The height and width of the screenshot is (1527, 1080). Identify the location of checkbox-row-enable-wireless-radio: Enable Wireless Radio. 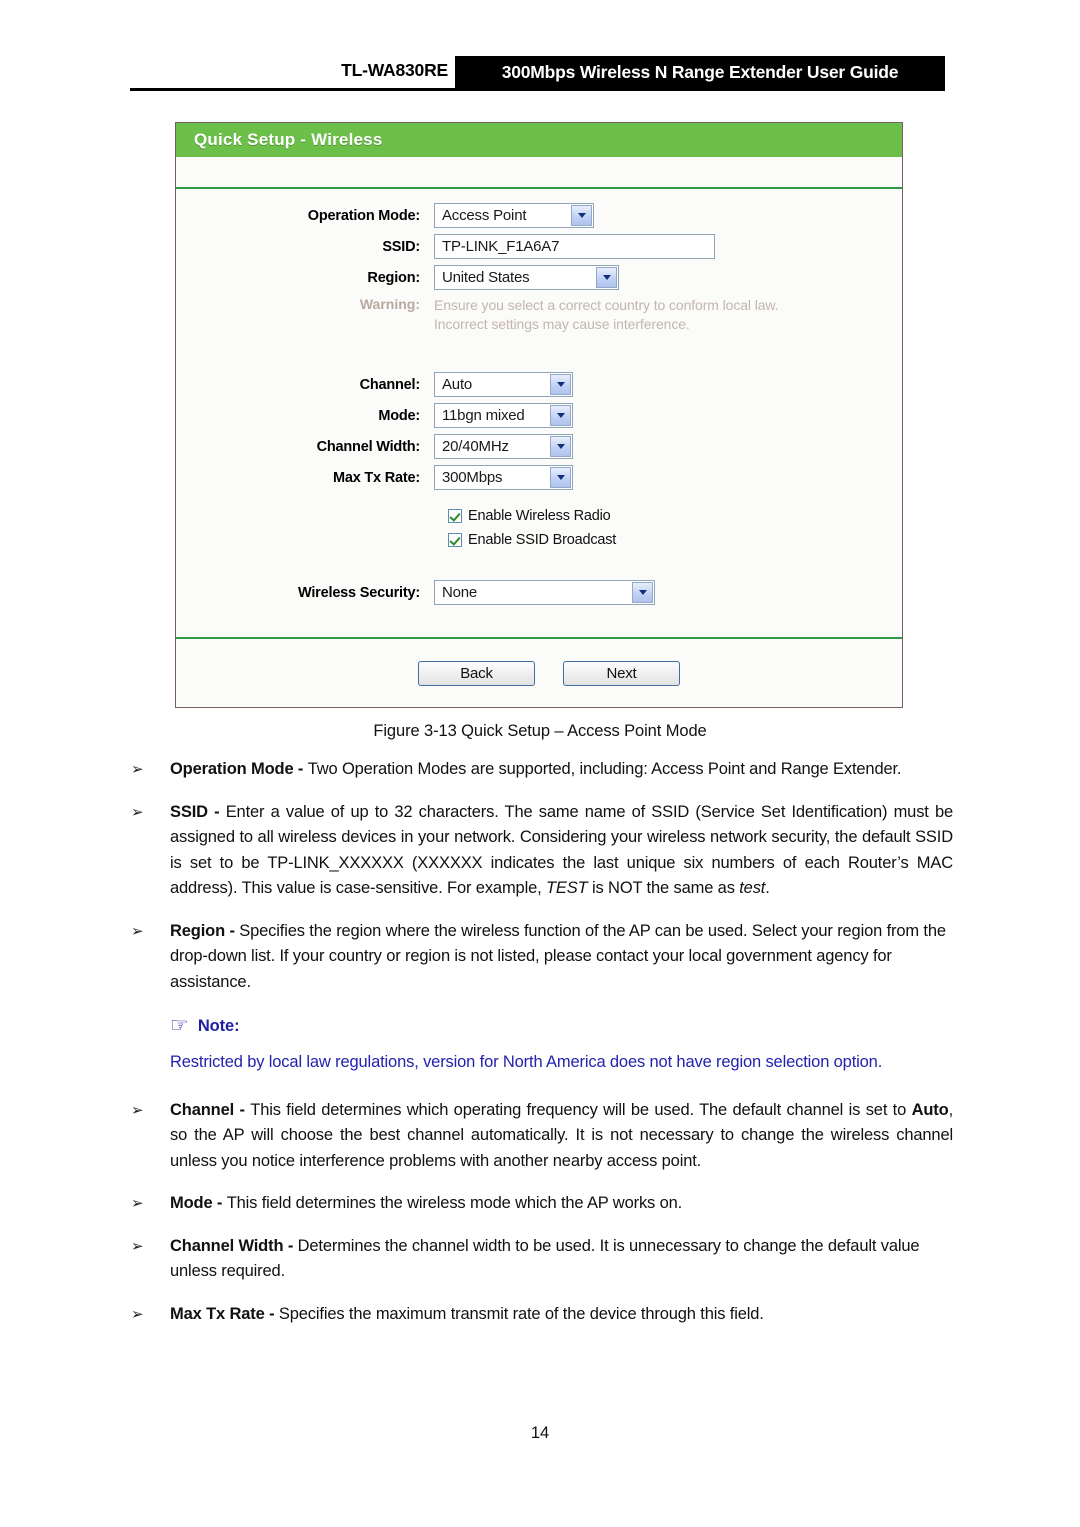
(539, 516).